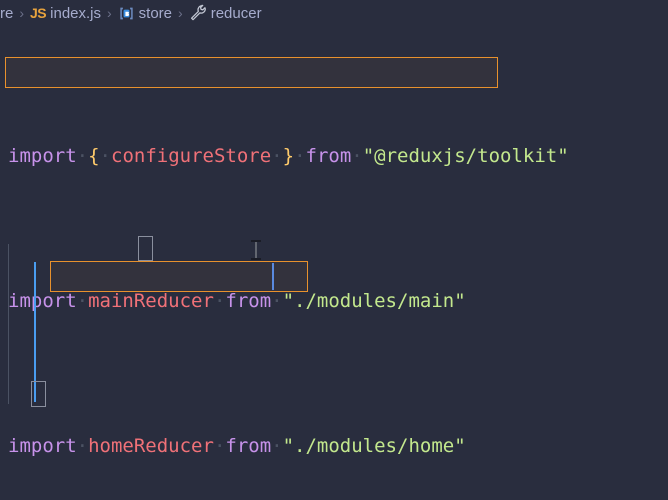 This screenshot has width=668, height=500. I want to click on indent-guide, so click(8, 324).